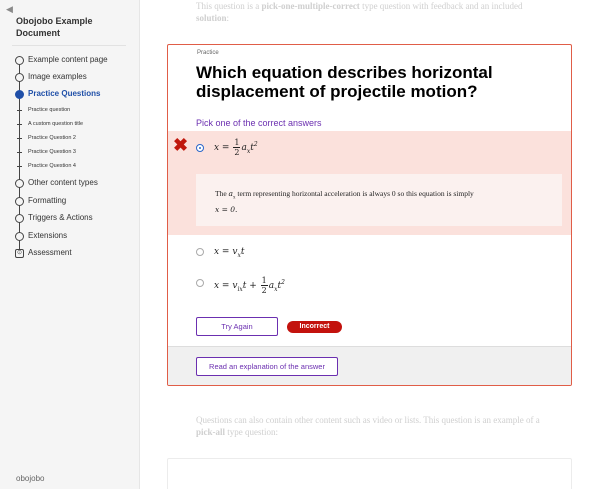 This screenshot has width=600, height=489. I want to click on sidebar-subitem-practice-question: Practice question, so click(70, 111).